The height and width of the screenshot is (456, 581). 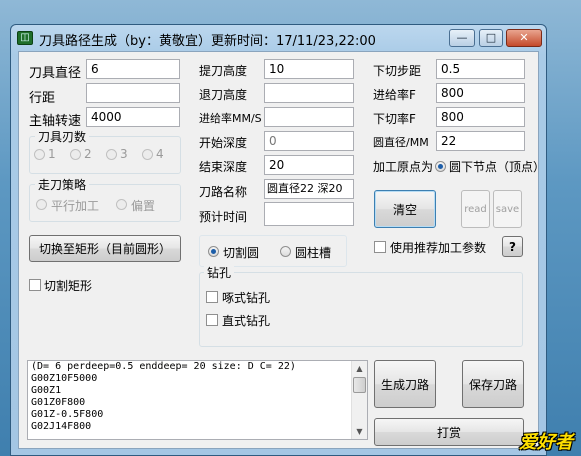 I want to click on generate-path-button: 生成刀路, so click(x=405, y=384).